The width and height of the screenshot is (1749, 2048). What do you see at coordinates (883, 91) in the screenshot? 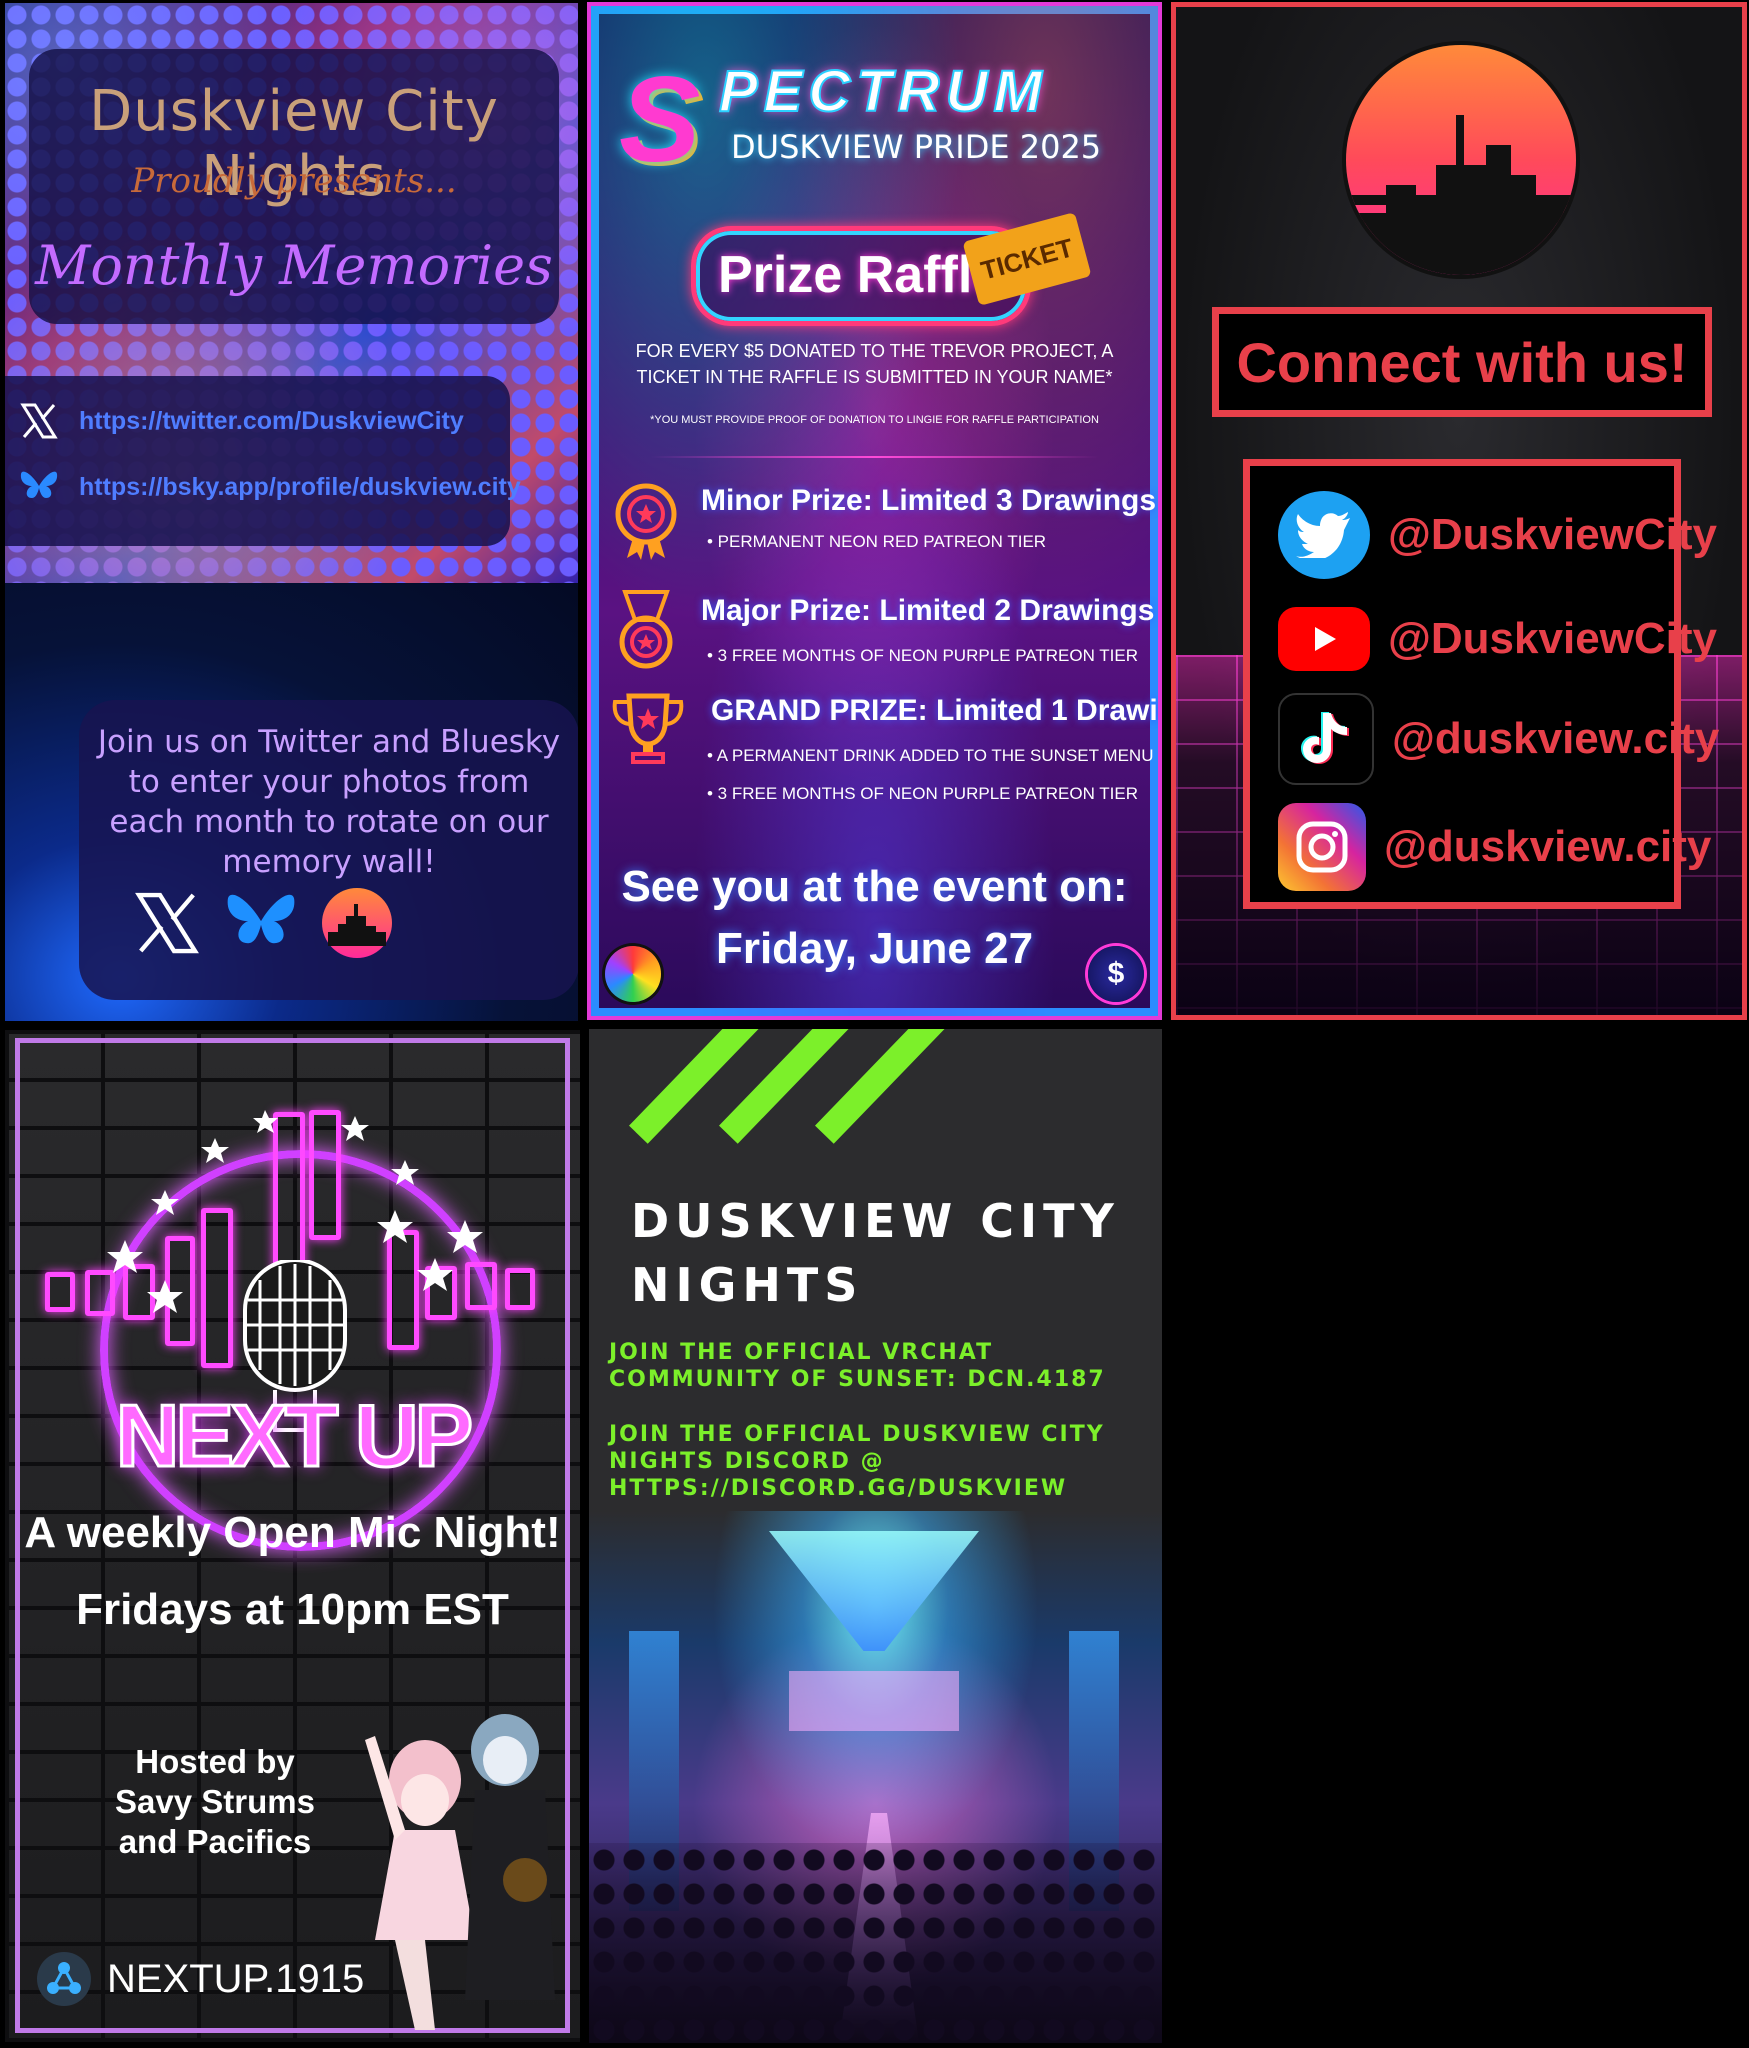
I see `spectrum-title: PECTRUM` at bounding box center [883, 91].